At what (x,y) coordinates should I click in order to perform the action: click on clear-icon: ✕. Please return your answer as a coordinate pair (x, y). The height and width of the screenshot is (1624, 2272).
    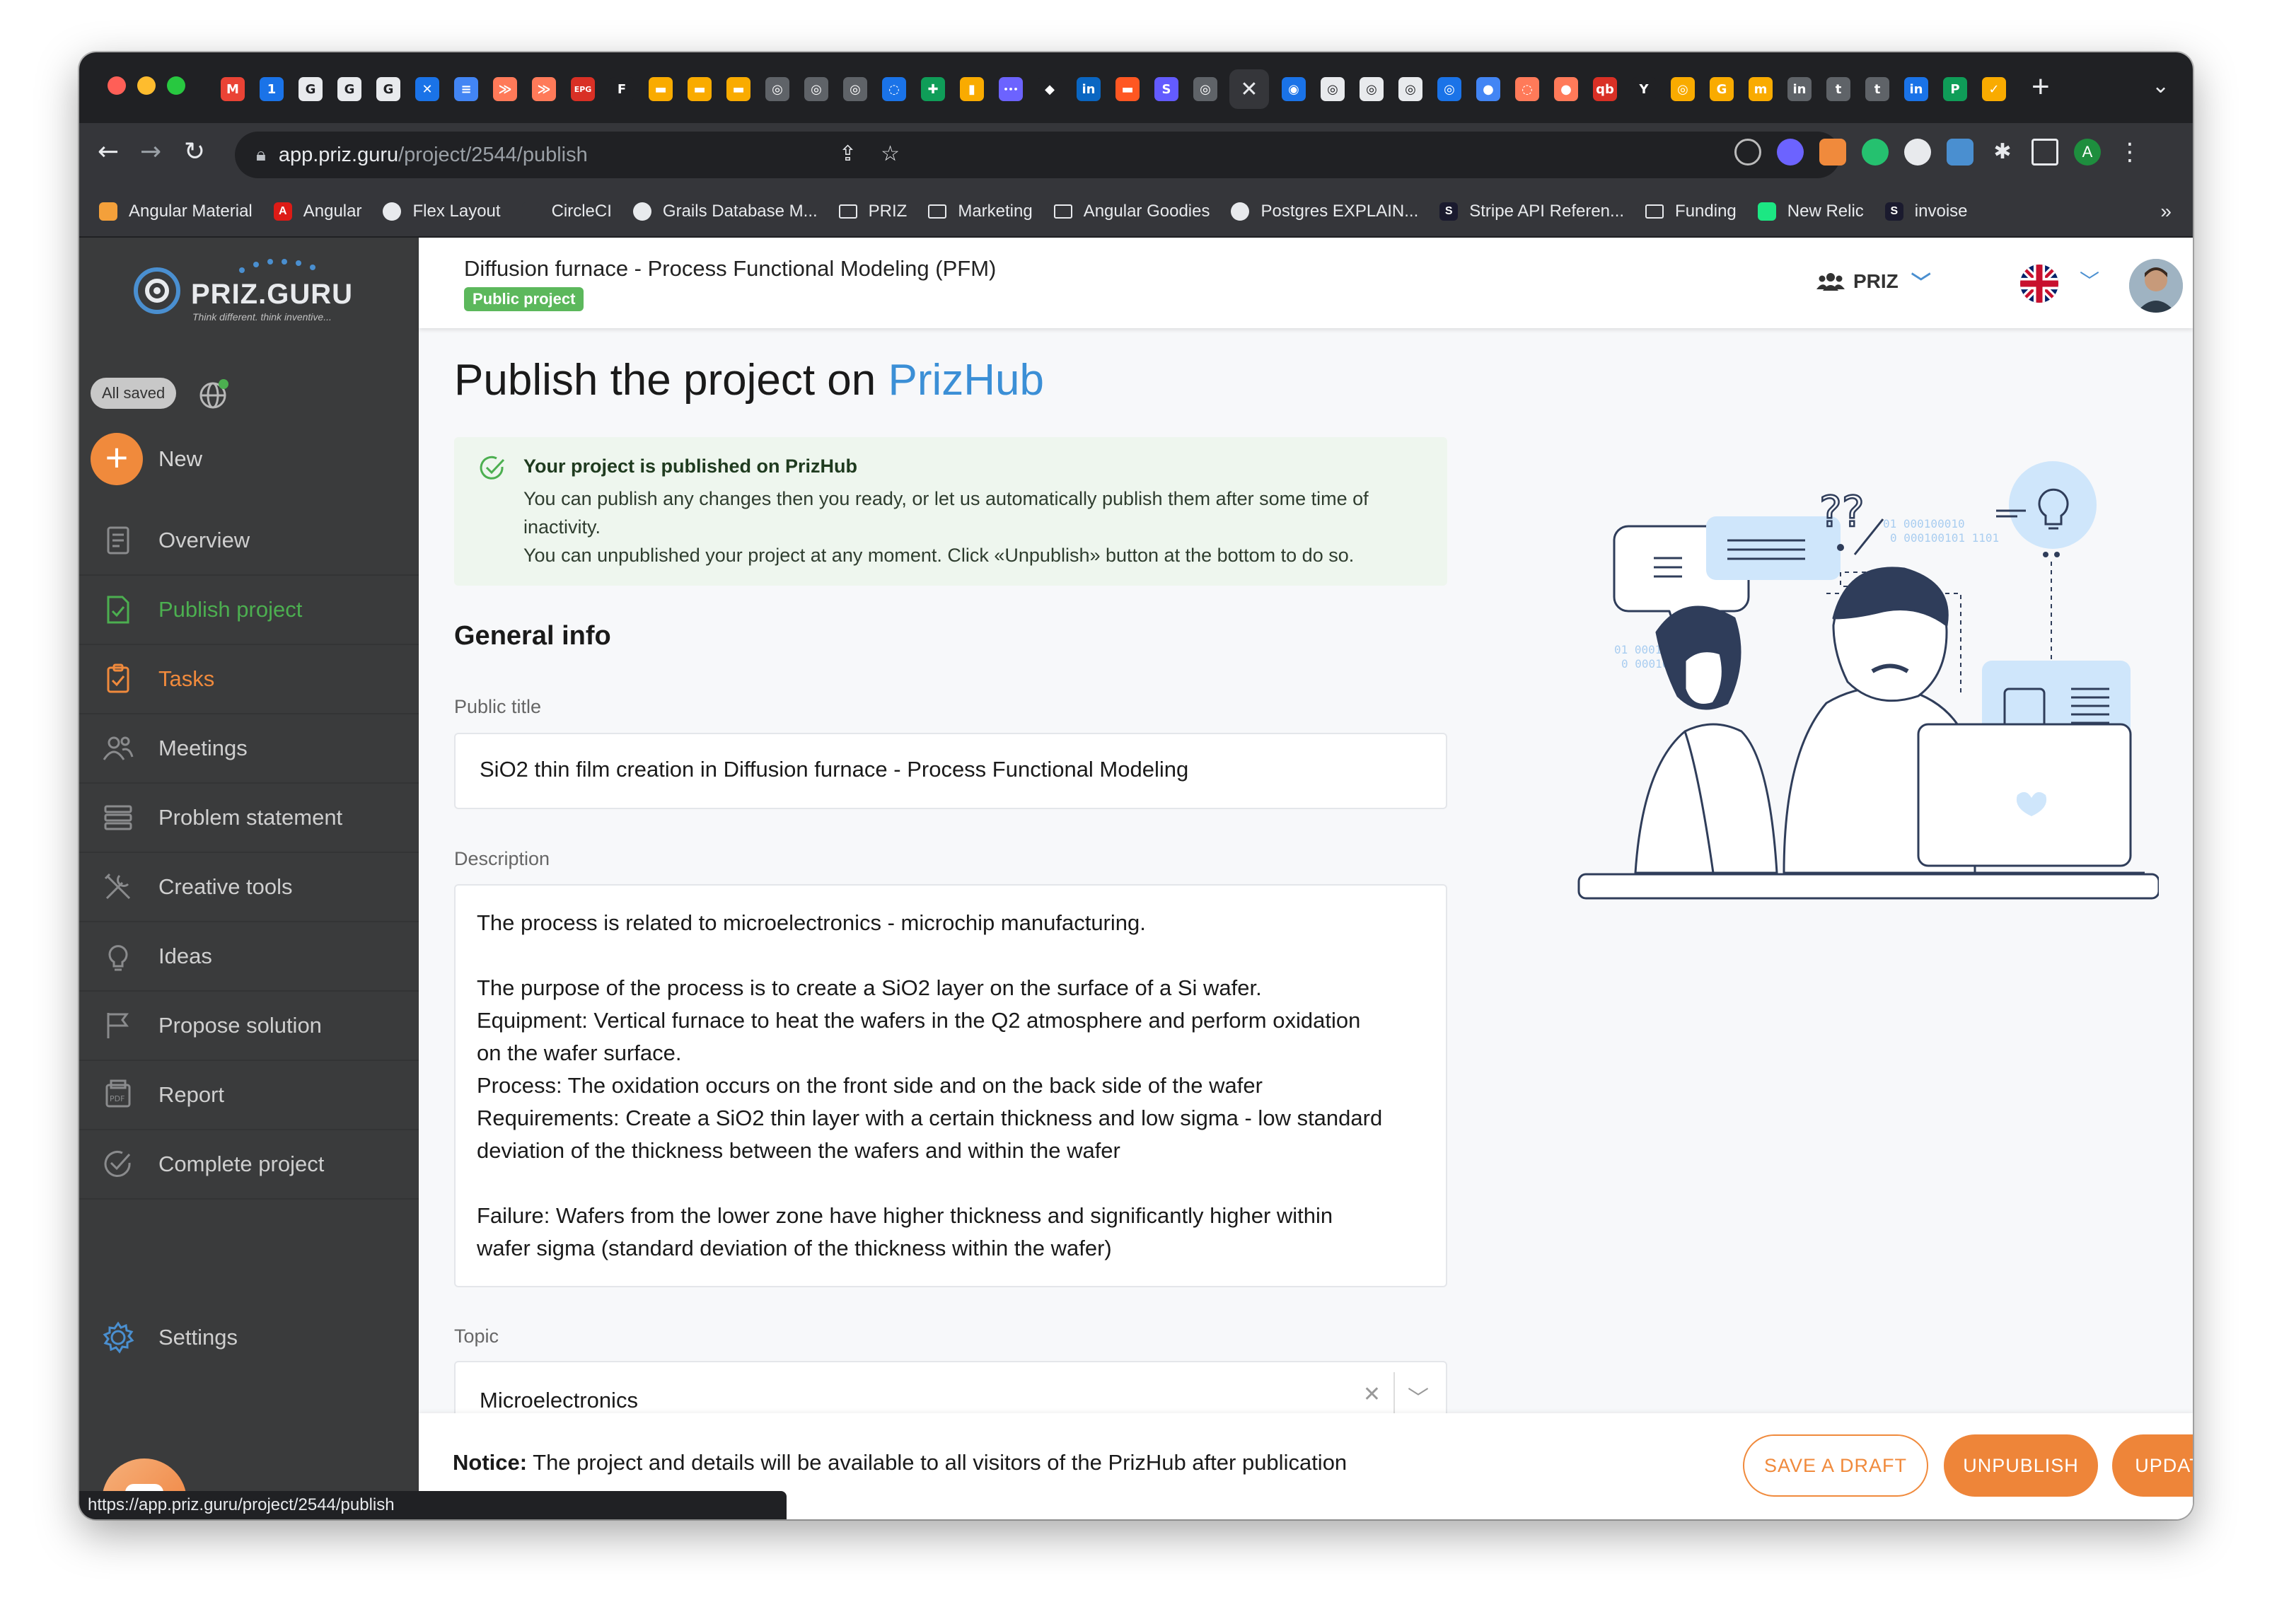
    Looking at the image, I should click on (1372, 1394).